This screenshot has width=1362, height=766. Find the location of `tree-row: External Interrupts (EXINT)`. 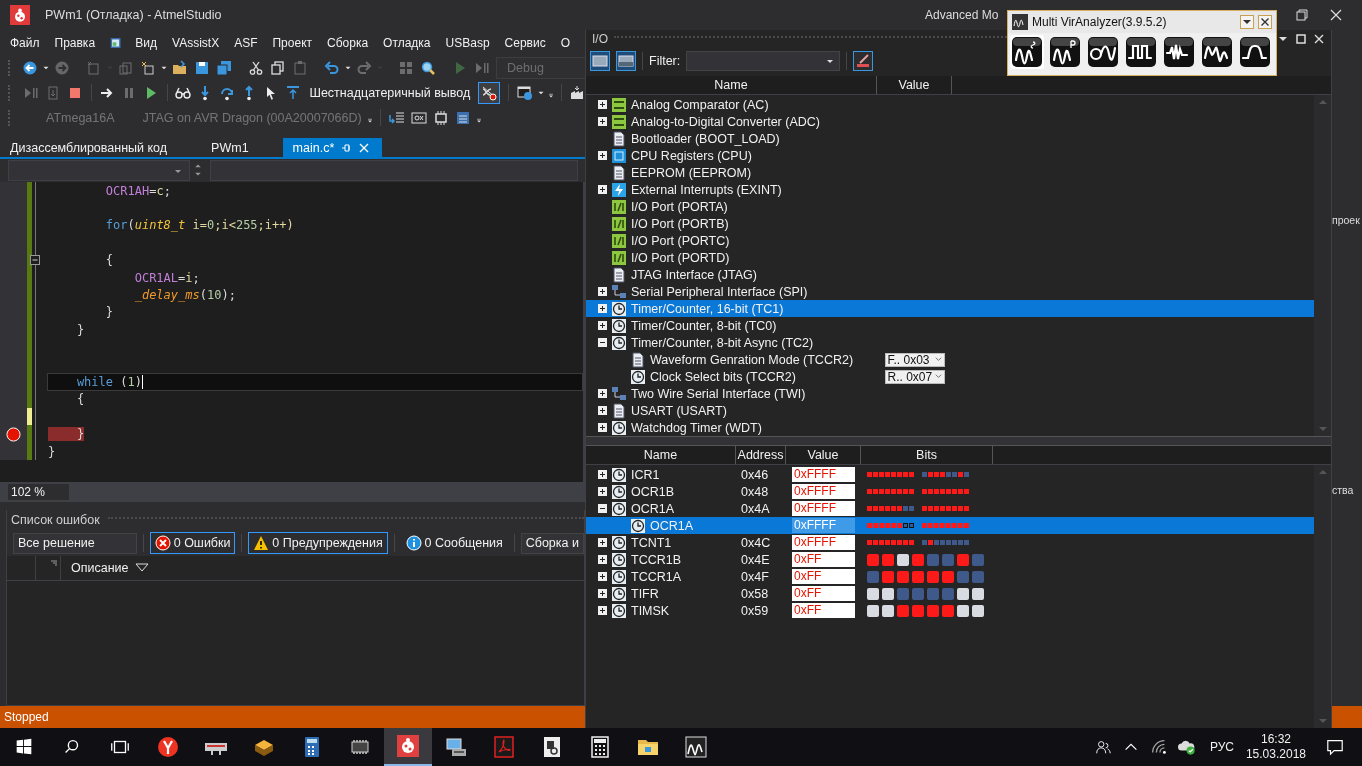

tree-row: External Interrupts (EXINT) is located at coordinates (950, 189).